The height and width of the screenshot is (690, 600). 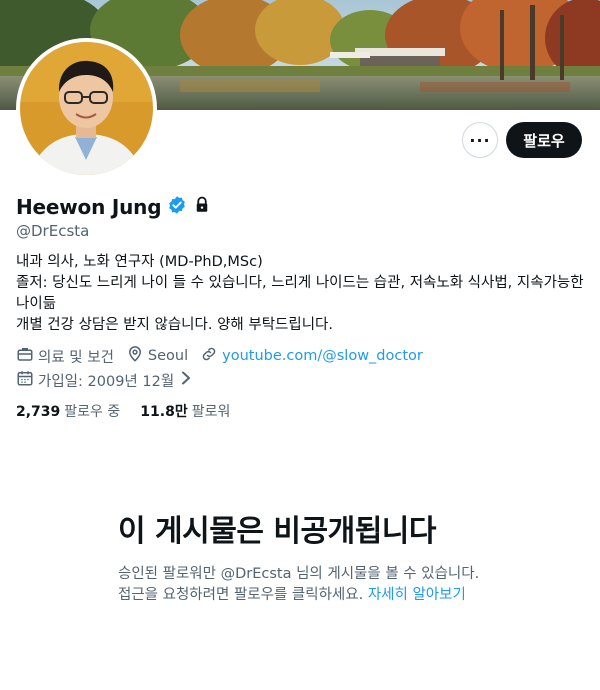 What do you see at coordinates (139, 262) in the screenshot?
I see `bio-line: 내과 의사, 노화 연구자 (MD-PhD,MSc)` at bounding box center [139, 262].